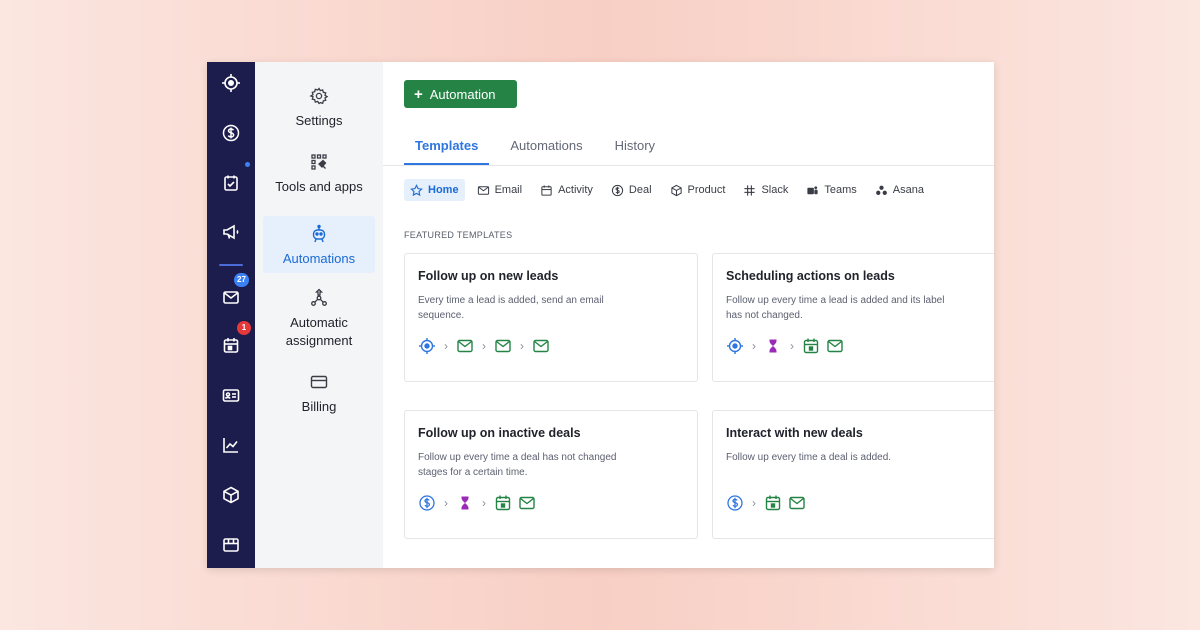 The image size is (1200, 630). I want to click on tasks-icon, so click(231, 183).